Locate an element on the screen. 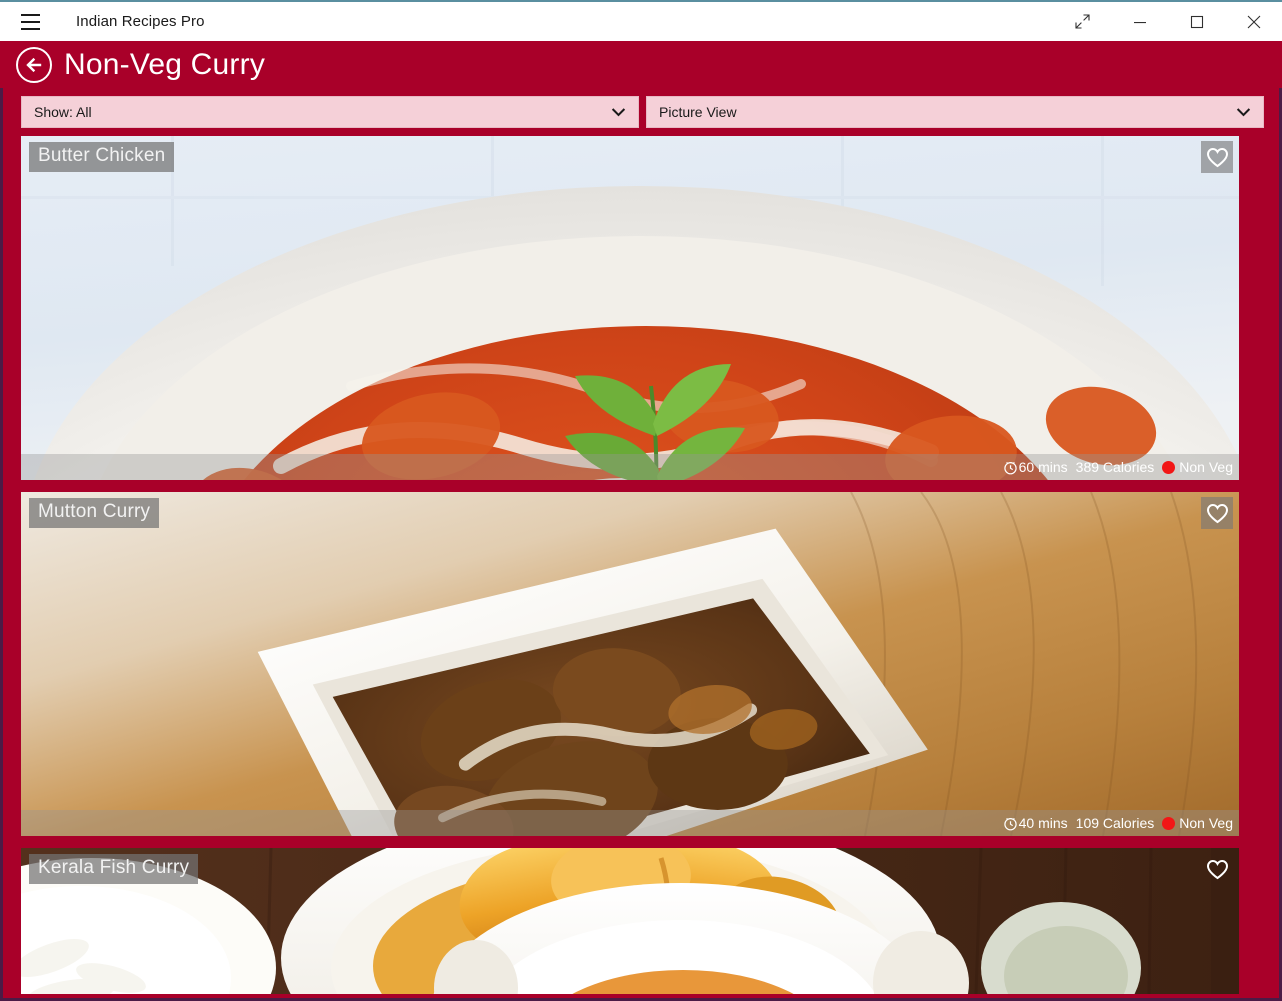 The width and height of the screenshot is (1282, 1001). page-header: Non-Veg Curry is located at coordinates (641, 64).